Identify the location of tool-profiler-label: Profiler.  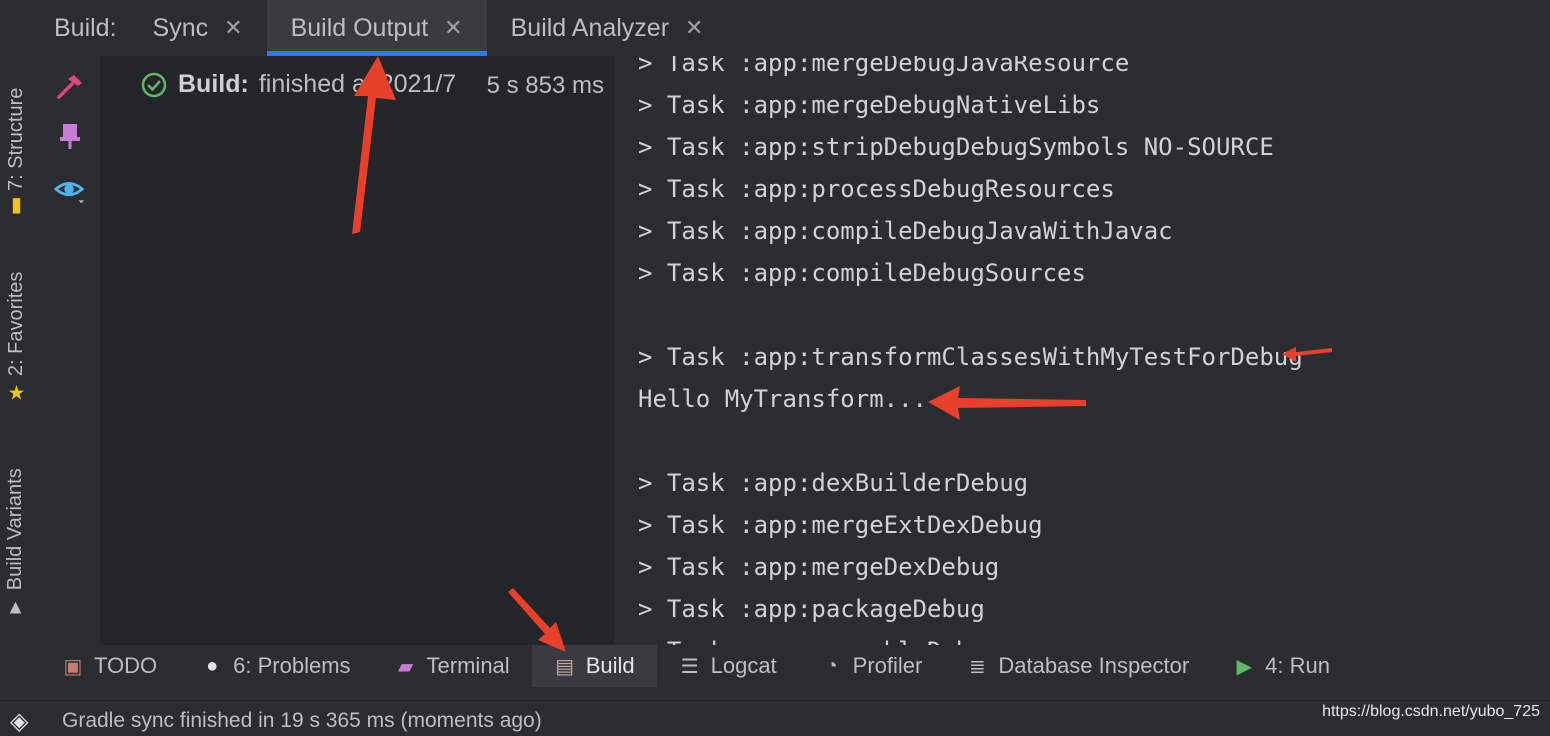
(887, 665).